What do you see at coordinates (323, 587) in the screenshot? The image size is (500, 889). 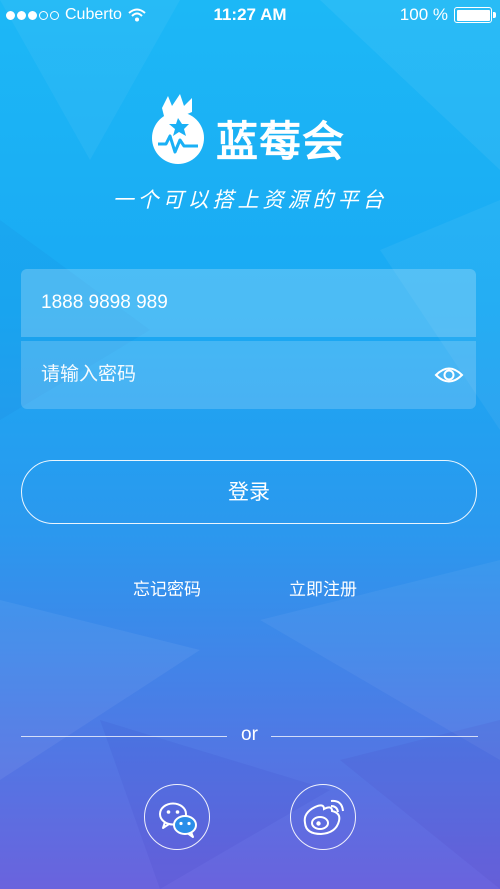 I see `register-link: 立即注册` at bounding box center [323, 587].